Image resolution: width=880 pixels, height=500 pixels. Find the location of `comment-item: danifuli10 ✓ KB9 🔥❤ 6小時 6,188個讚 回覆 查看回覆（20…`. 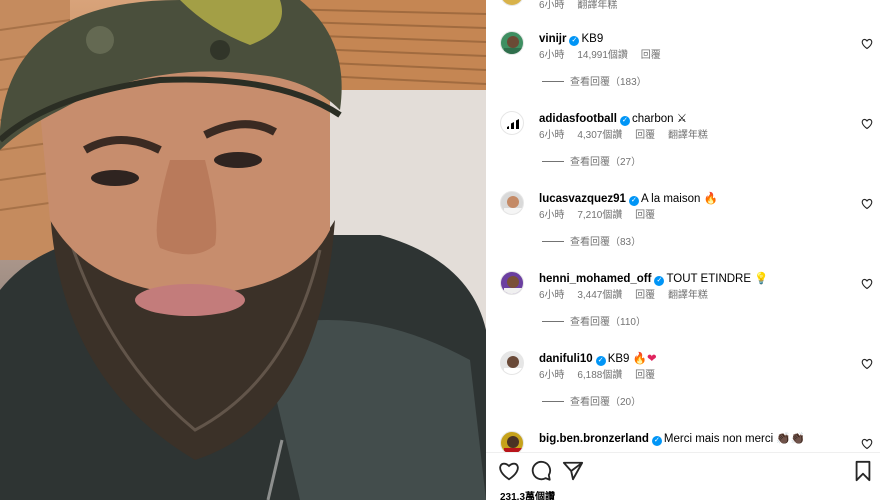

comment-item: danifuli10 ✓ KB9 🔥❤ 6小時 6,188個讚 回覆 查看回覆（20… is located at coordinates (683, 391).